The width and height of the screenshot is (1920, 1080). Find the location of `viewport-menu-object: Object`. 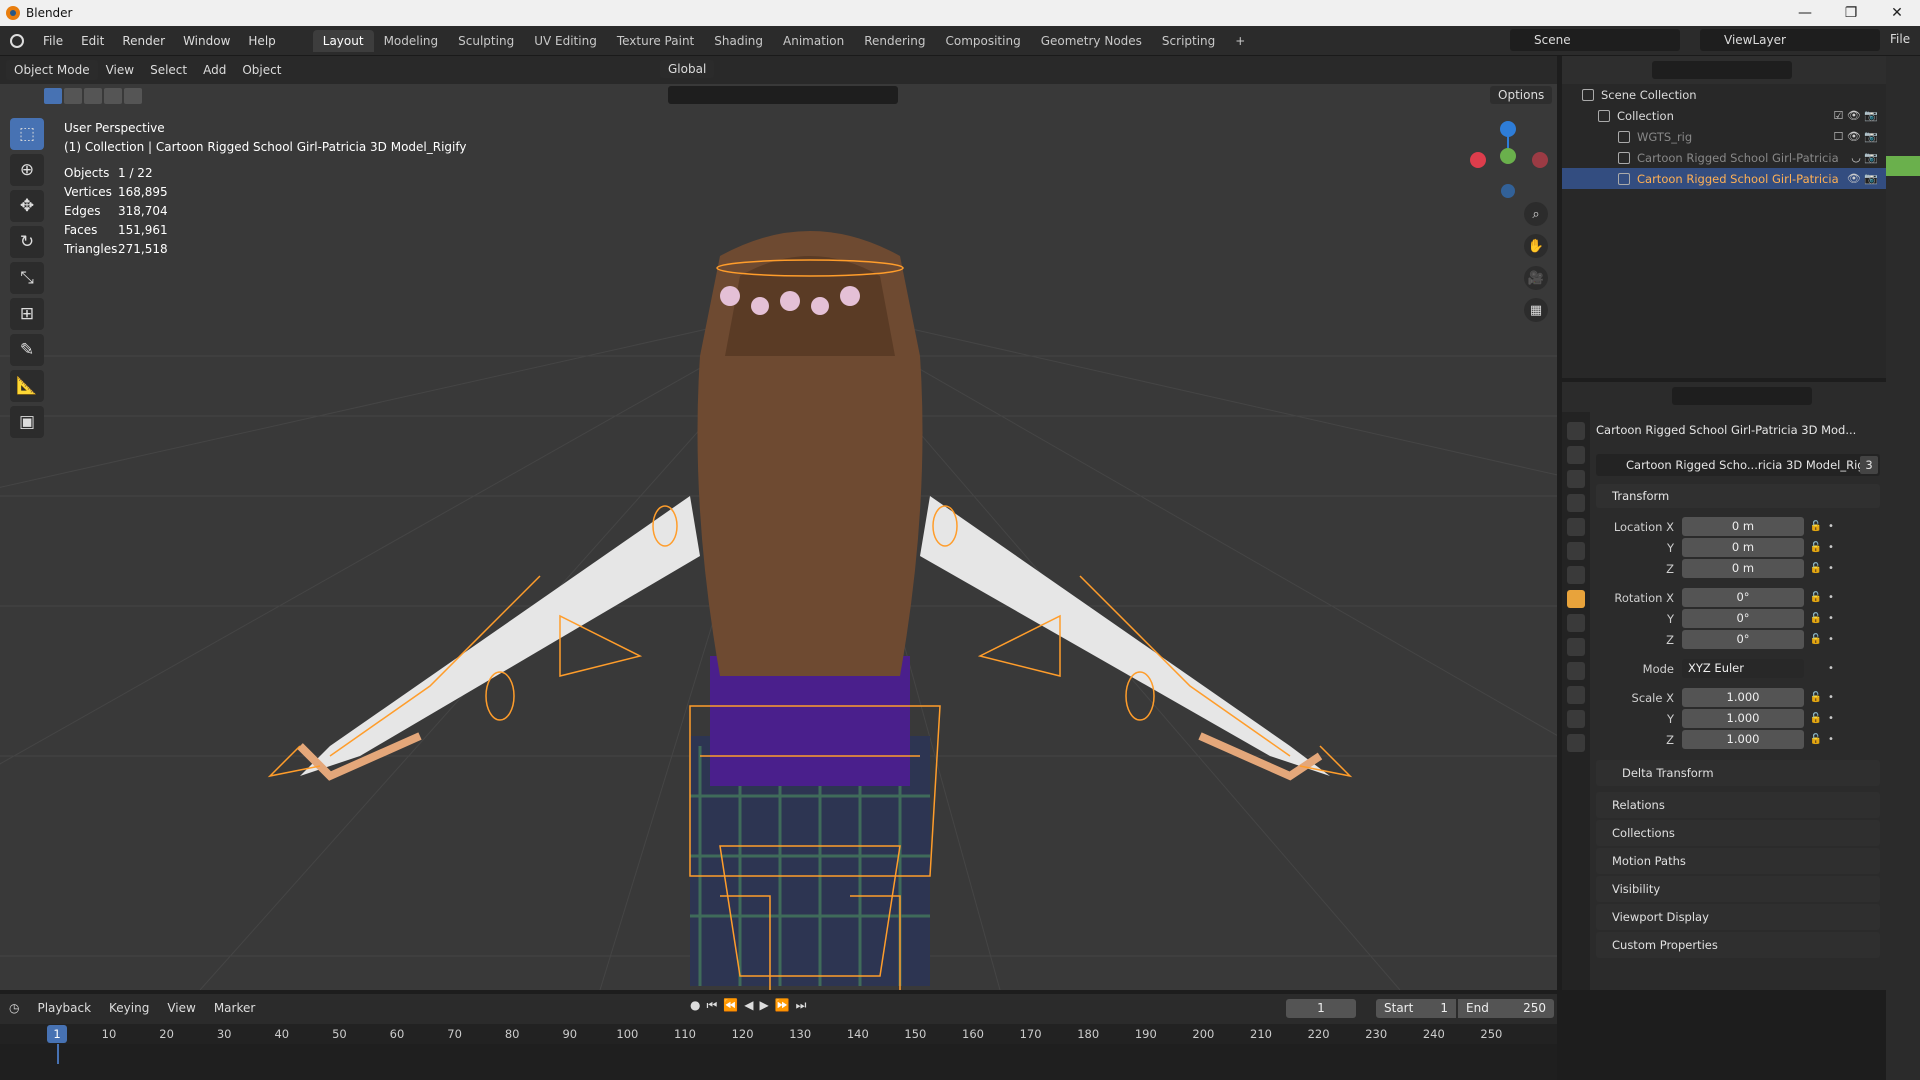

viewport-menu-object: Object is located at coordinates (261, 70).